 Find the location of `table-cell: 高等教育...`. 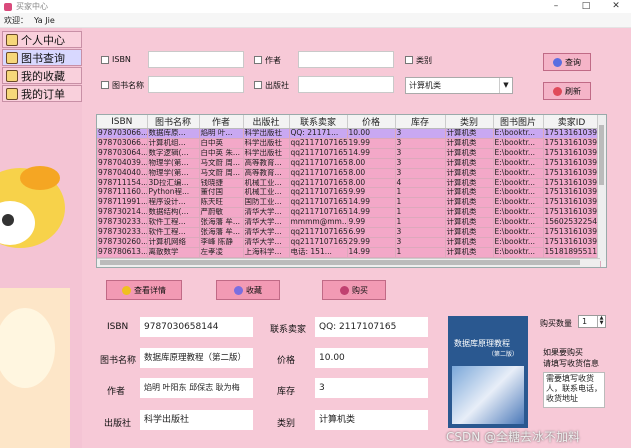

table-cell: 高等教育... is located at coordinates (266, 173).